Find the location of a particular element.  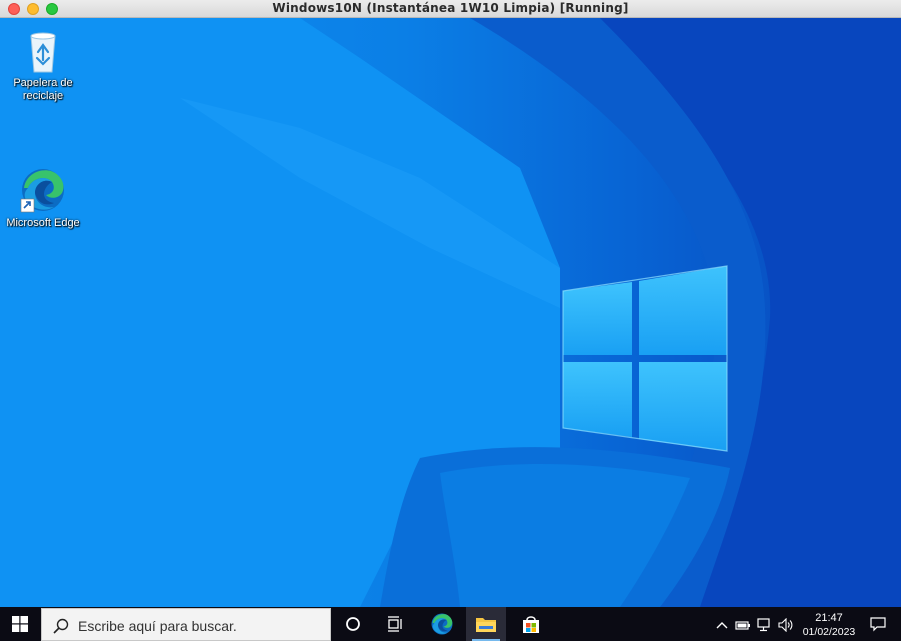

taskbar-file-explorer-button is located at coordinates (486, 624).